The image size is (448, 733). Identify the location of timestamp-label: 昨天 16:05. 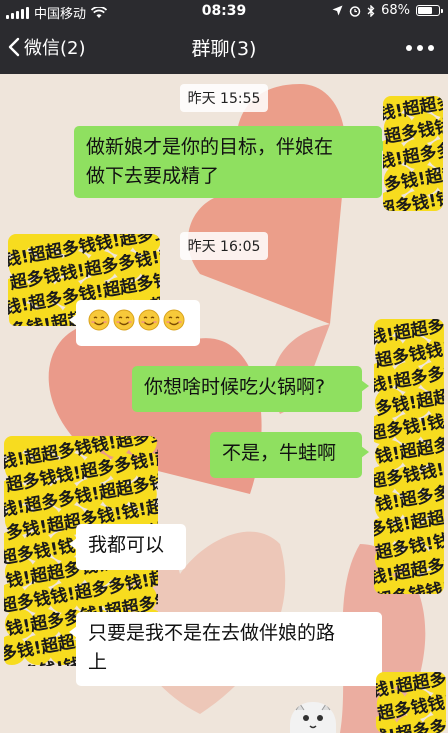
(224, 246).